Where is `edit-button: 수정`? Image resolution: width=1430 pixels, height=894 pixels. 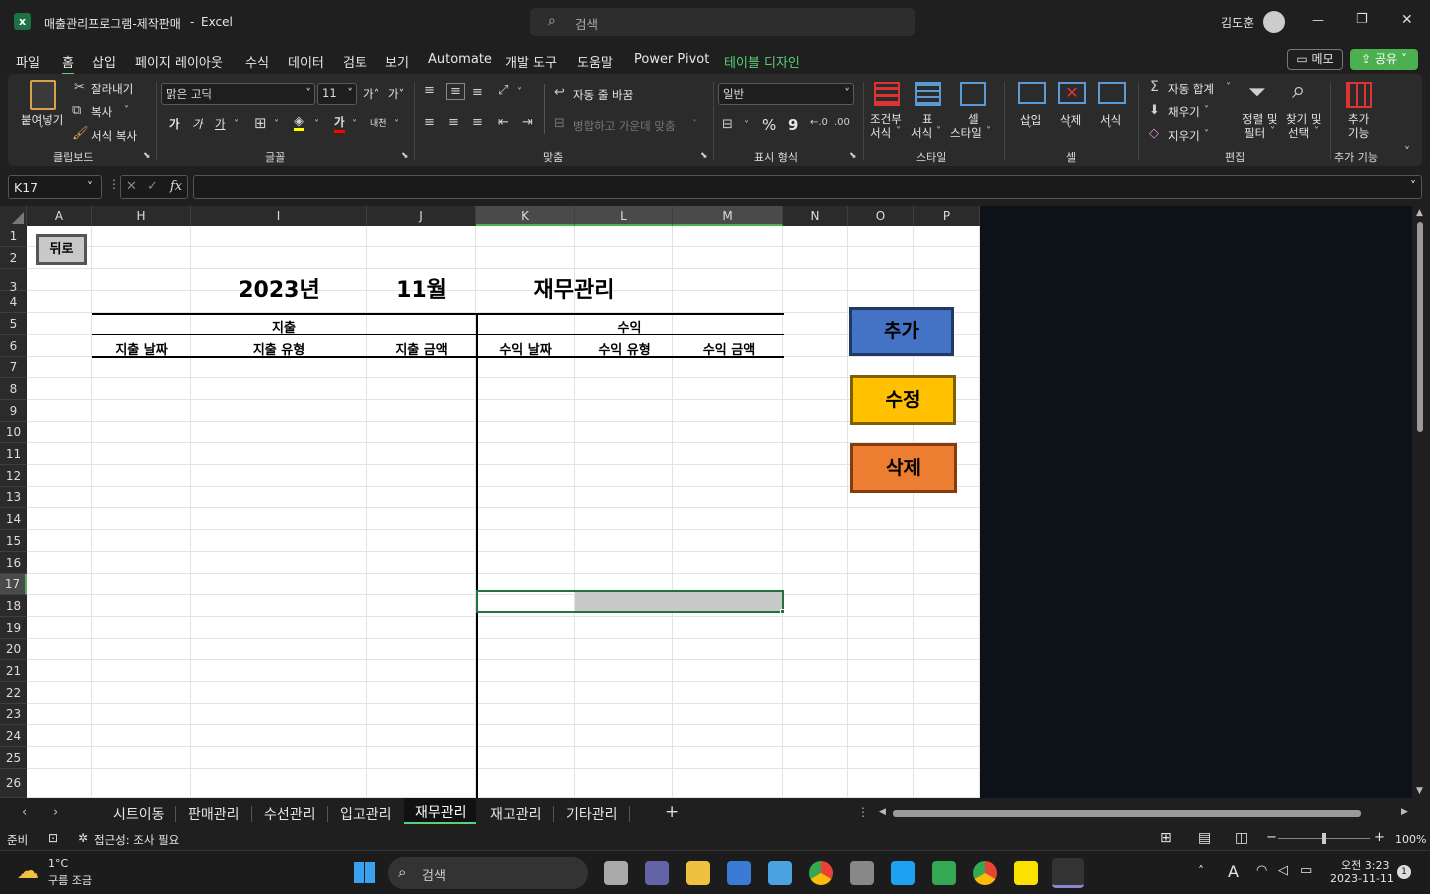
edit-button: 수정 is located at coordinates (903, 400).